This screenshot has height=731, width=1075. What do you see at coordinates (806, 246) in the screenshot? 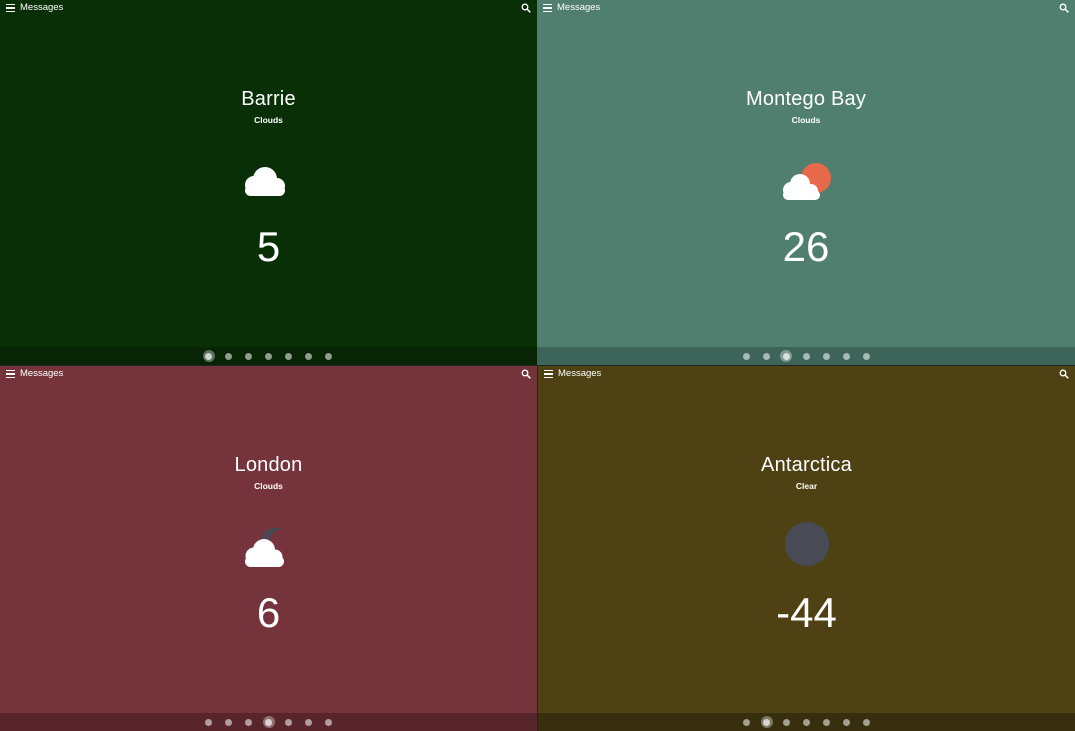
I see `temperature: 26` at bounding box center [806, 246].